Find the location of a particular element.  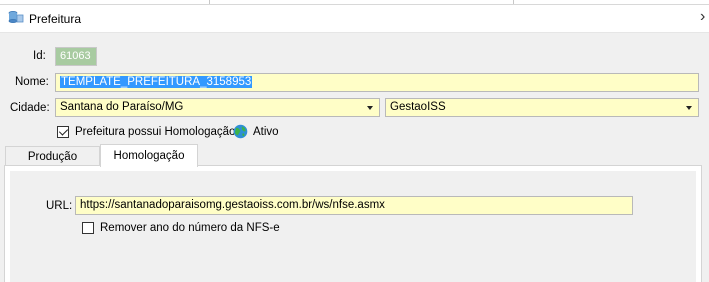

nome-input-text: TEMPLATE_PREFEITURA_3158953 is located at coordinates (156, 82).